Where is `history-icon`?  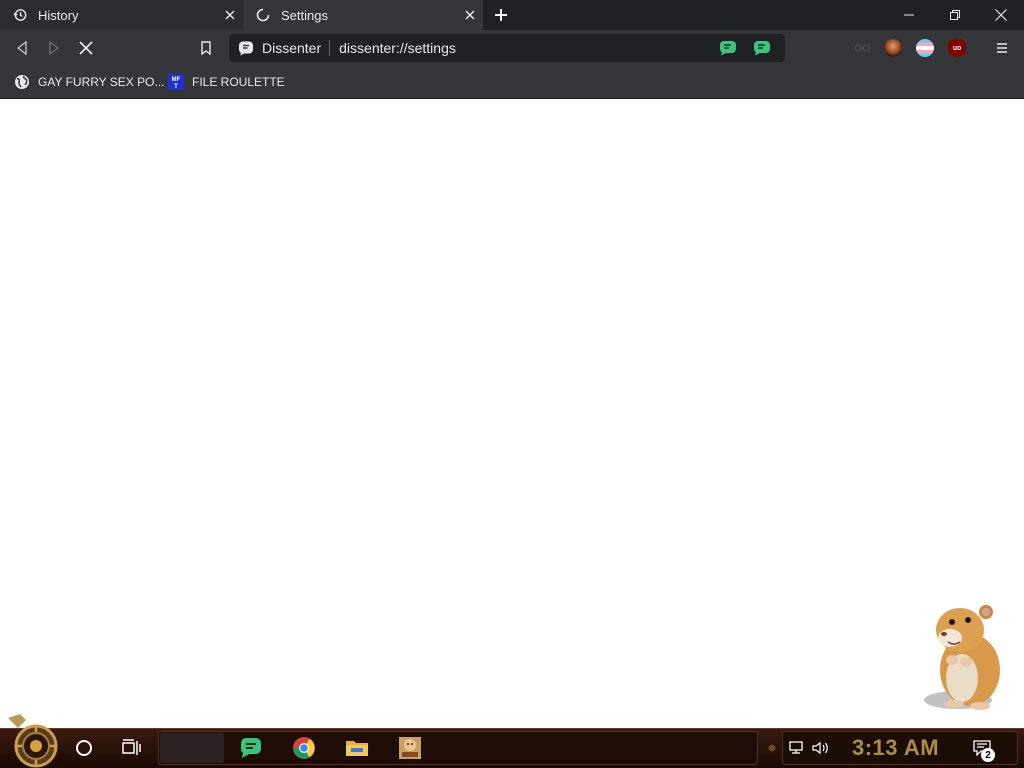
history-icon is located at coordinates (20, 15).